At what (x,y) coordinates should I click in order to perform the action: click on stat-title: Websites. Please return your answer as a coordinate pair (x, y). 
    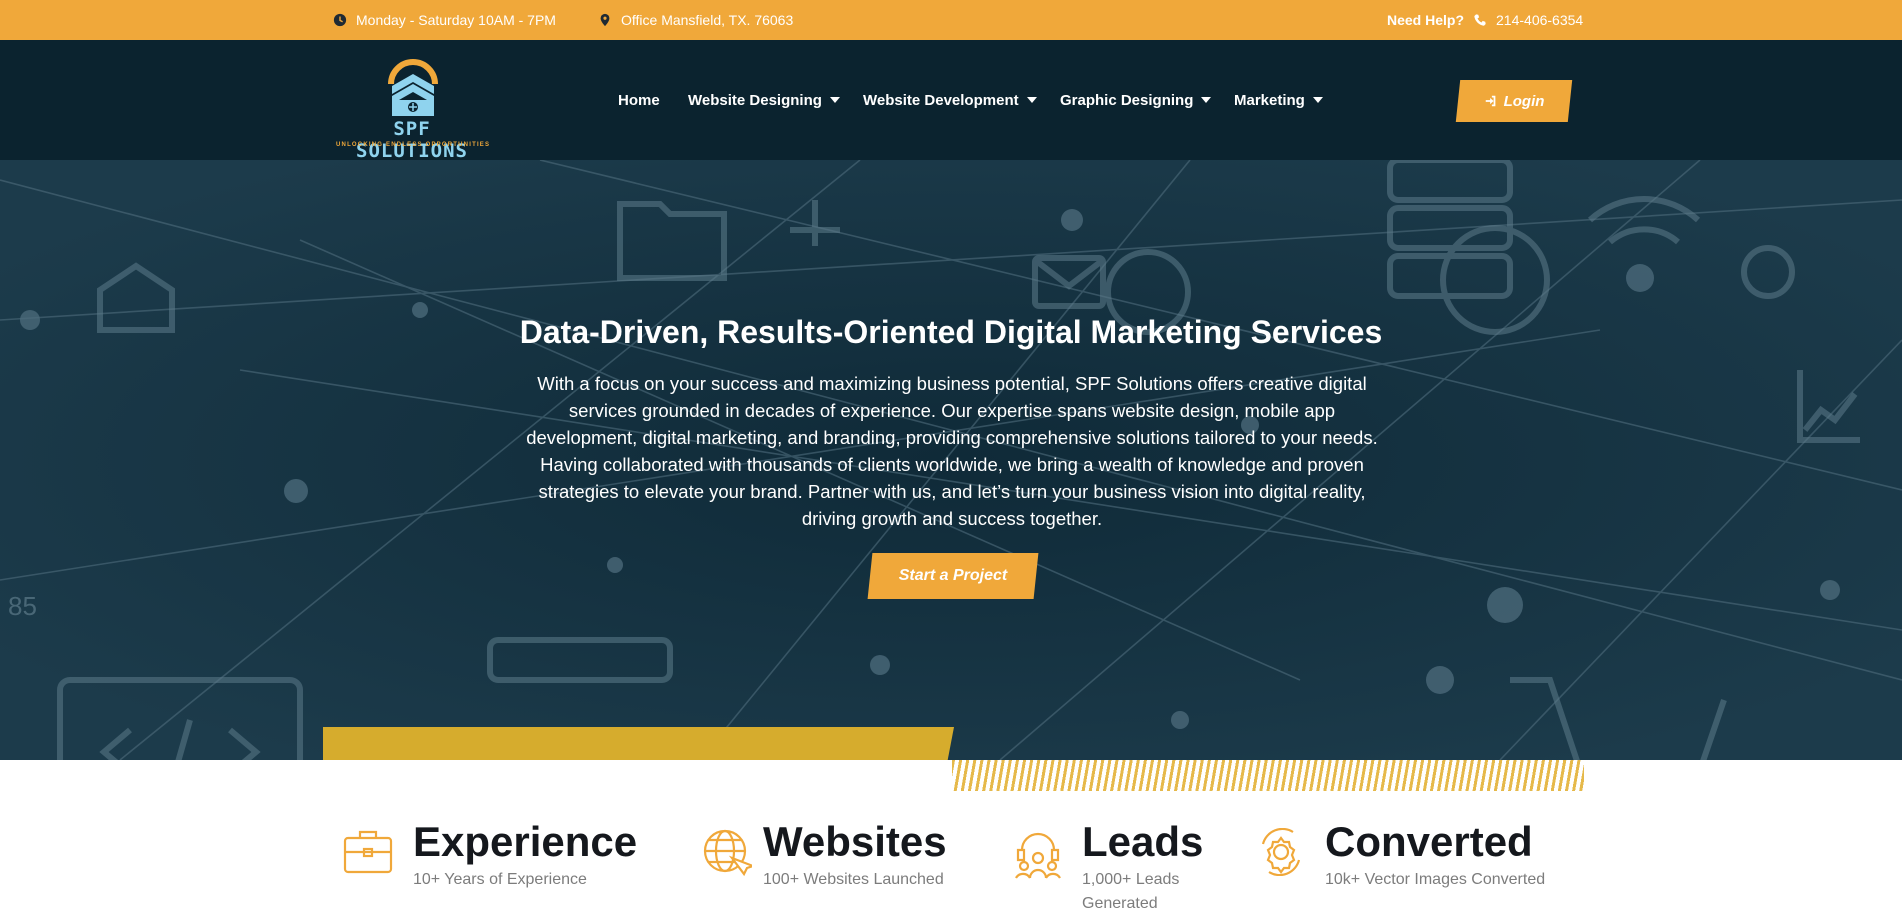
    Looking at the image, I should click on (855, 841).